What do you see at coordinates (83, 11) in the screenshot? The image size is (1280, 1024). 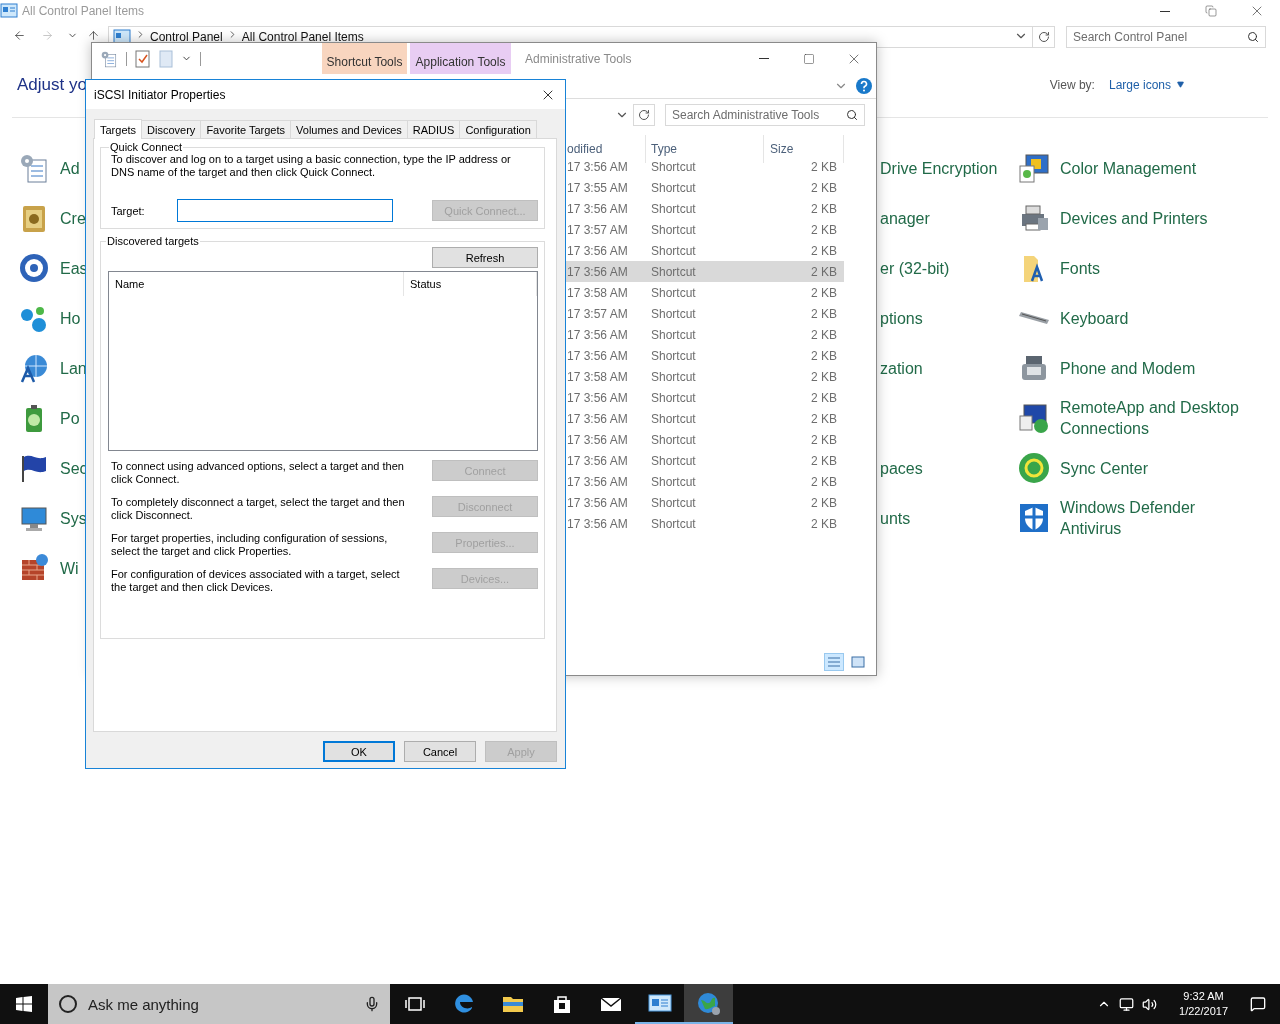 I see `window-title: All Control Panel Items` at bounding box center [83, 11].